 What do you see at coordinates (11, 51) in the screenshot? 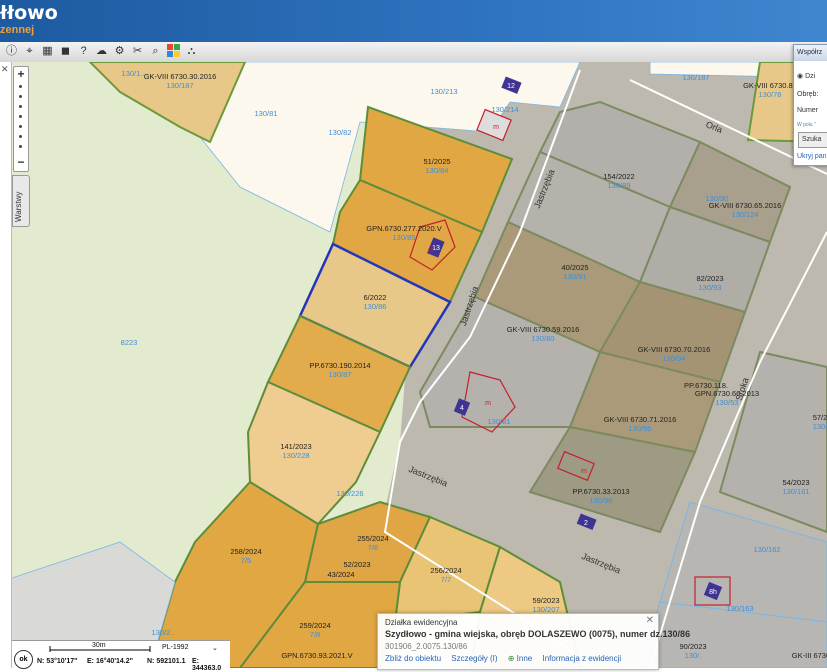
I see `info-icon: ⓘ` at bounding box center [11, 51].